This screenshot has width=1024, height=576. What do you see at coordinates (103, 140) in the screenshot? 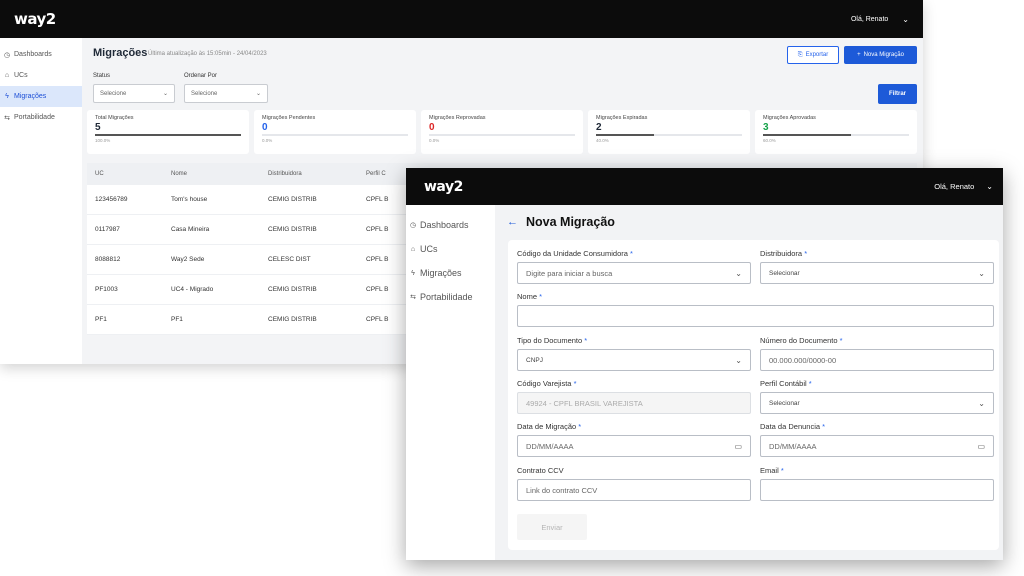
I see `stat-percent: 100.0%` at bounding box center [103, 140].